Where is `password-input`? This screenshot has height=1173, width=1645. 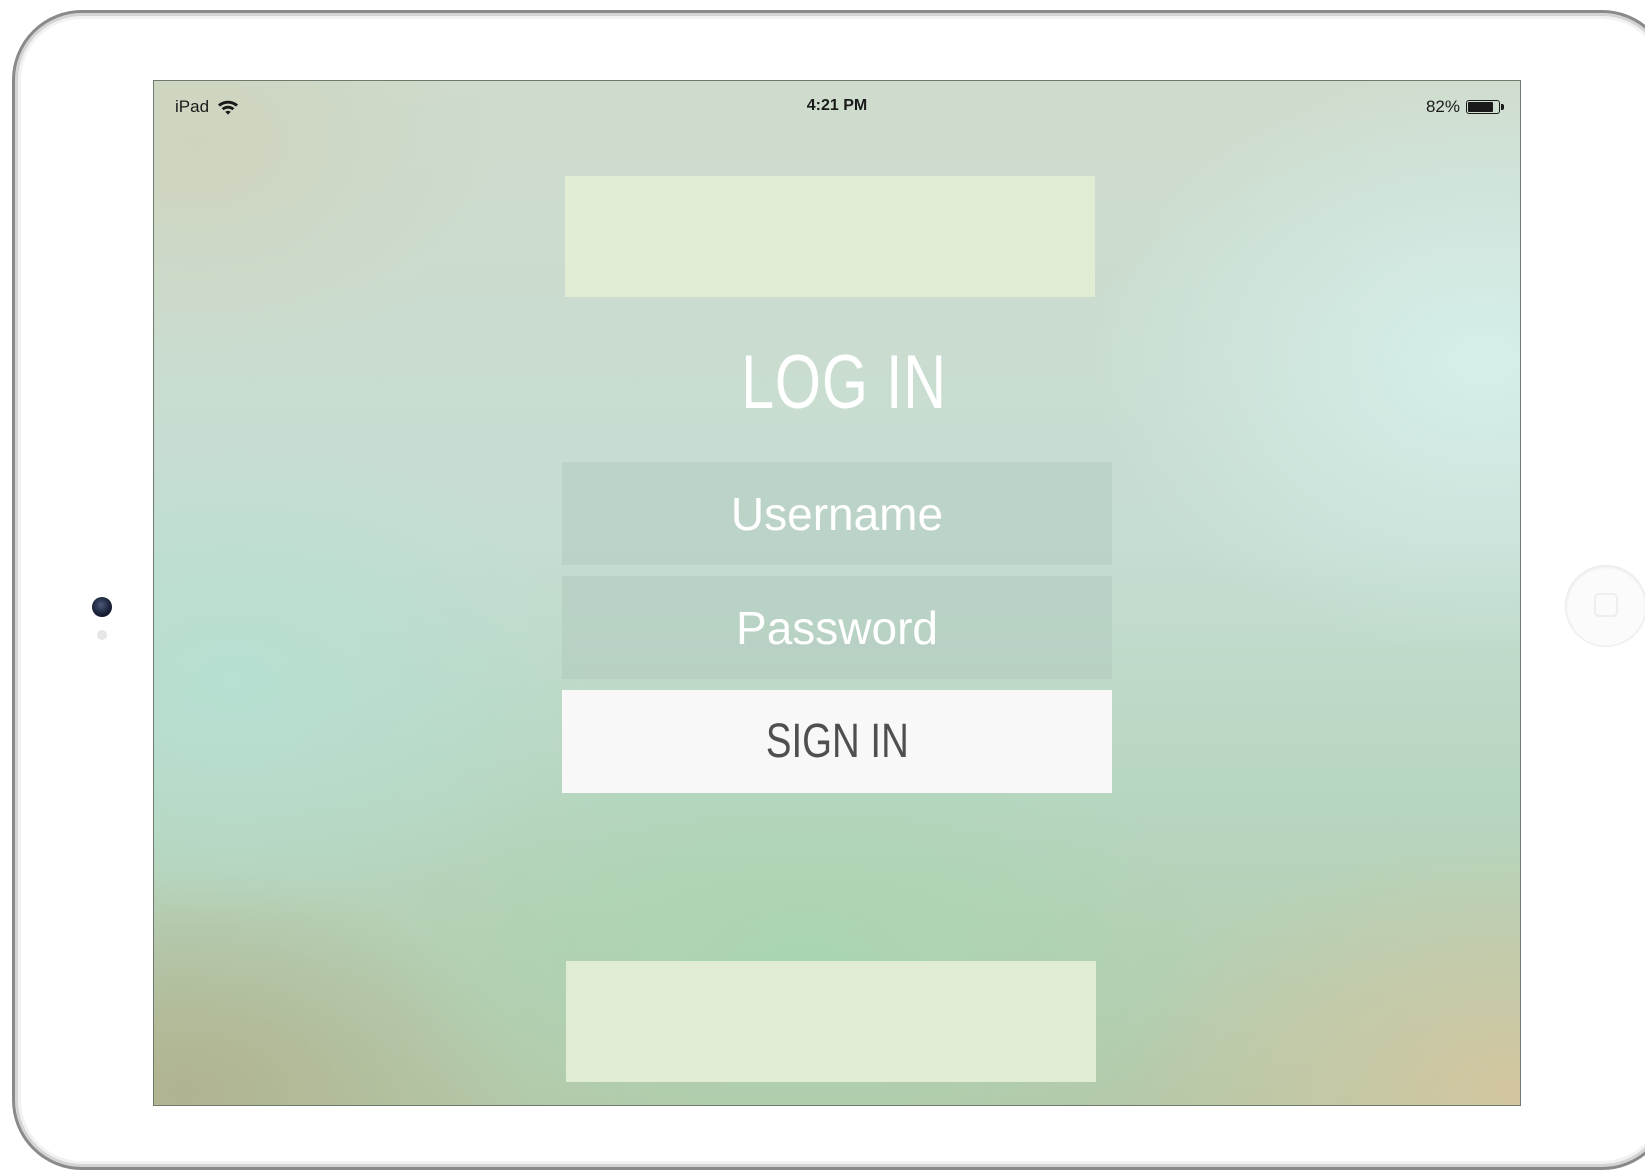 password-input is located at coordinates (837, 627).